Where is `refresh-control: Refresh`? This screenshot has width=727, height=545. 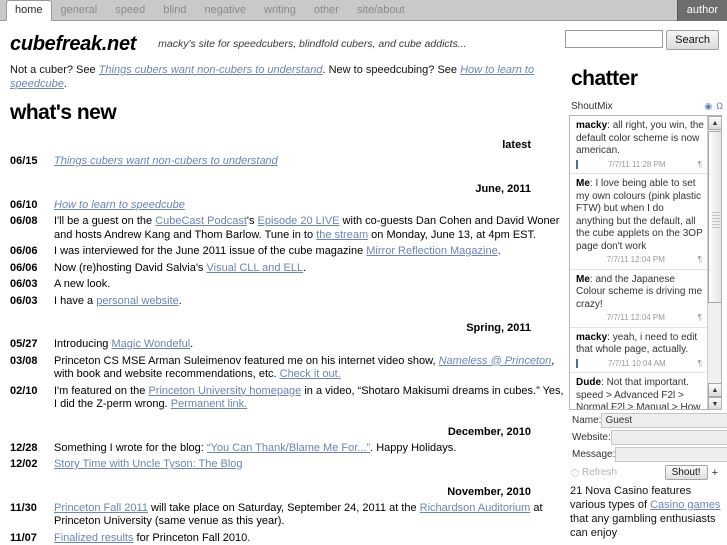 refresh-control: Refresh is located at coordinates (594, 472).